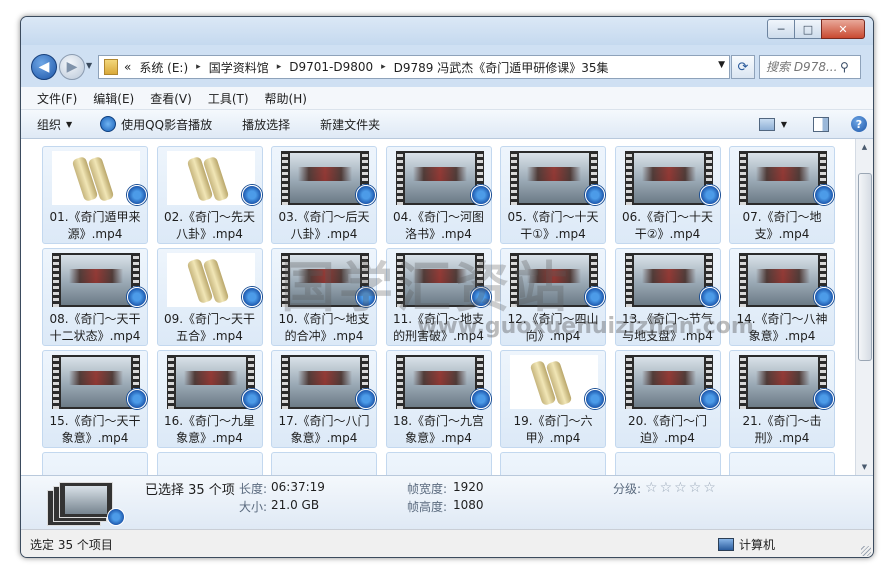 This screenshot has height=574, width=892. Describe the element at coordinates (844, 67) in the screenshot. I see `search-icon: ⚲` at that location.